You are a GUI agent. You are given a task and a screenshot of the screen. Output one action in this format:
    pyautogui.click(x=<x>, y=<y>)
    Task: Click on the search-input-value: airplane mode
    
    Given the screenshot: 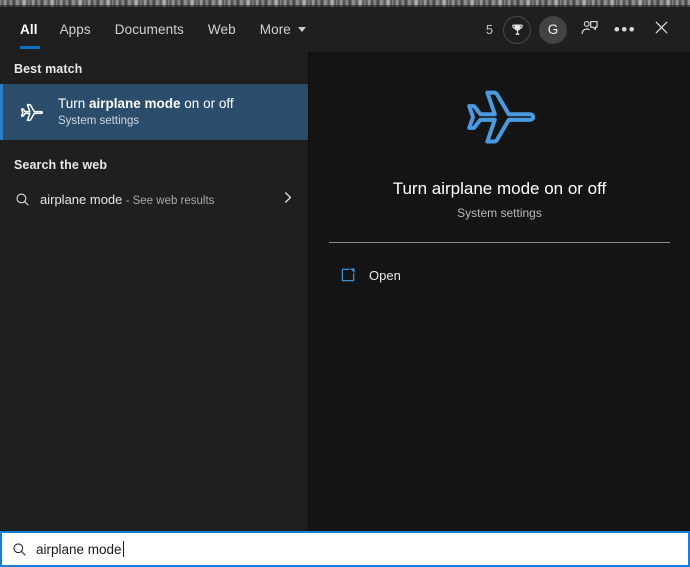 What is the action you would take?
    pyautogui.click(x=79, y=549)
    